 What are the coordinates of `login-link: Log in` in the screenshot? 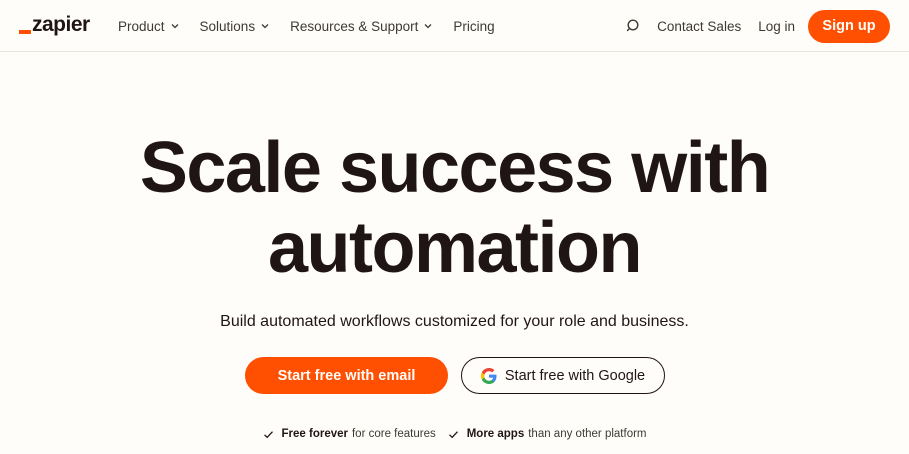 It's located at (776, 26).